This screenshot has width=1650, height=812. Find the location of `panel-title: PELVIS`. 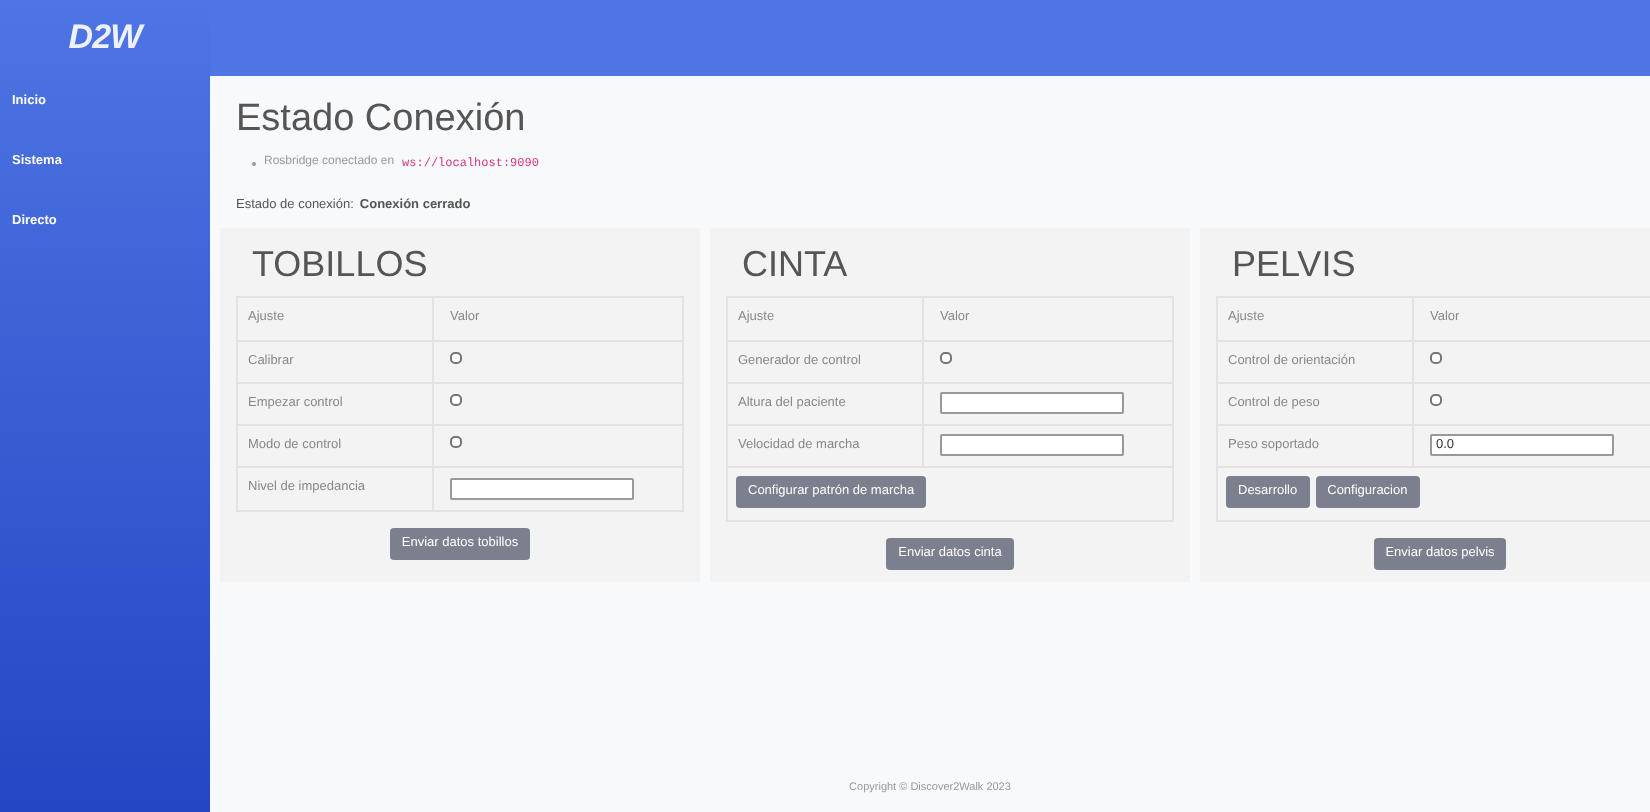

panel-title: PELVIS is located at coordinates (1294, 264).